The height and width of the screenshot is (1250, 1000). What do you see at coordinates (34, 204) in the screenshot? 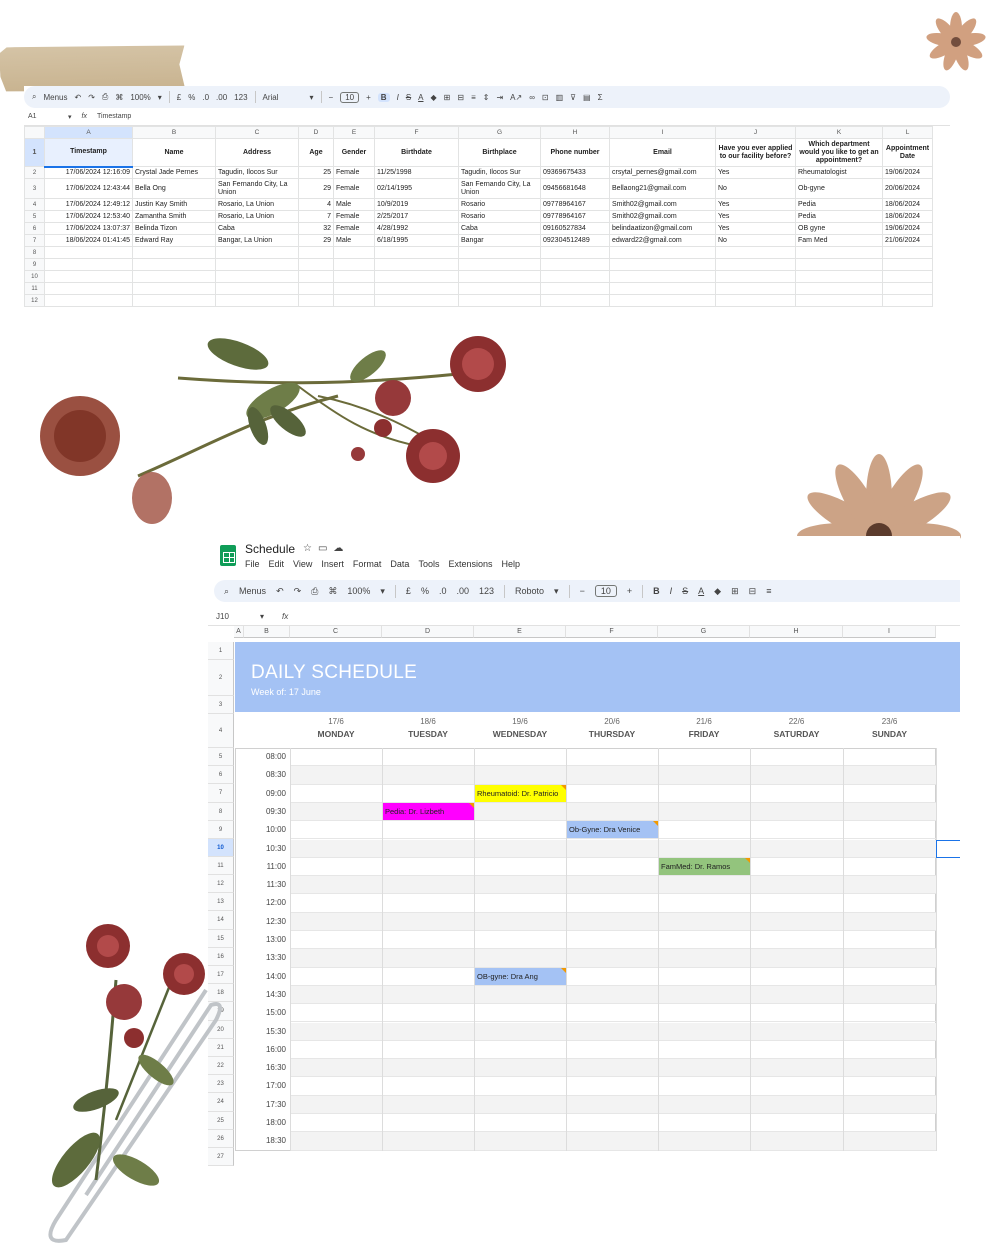
I see `row-number: 4` at bounding box center [34, 204].